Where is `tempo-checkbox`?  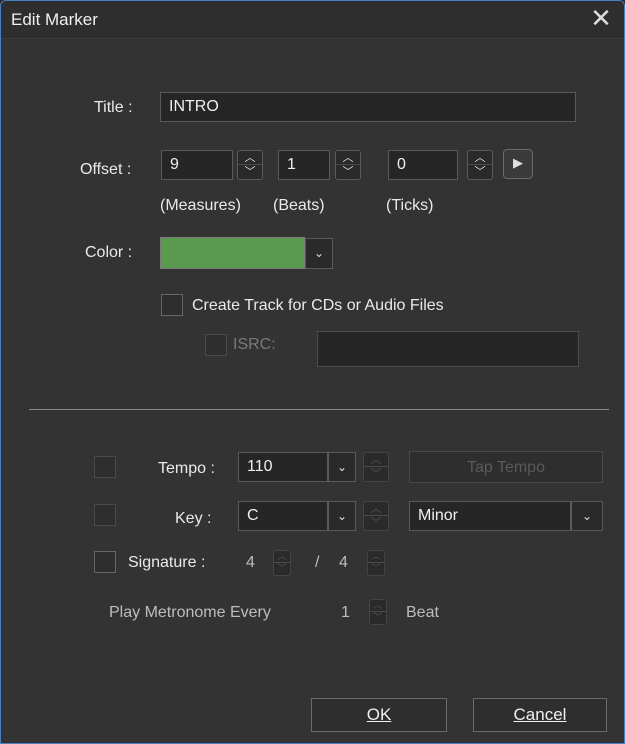 tempo-checkbox is located at coordinates (105, 467).